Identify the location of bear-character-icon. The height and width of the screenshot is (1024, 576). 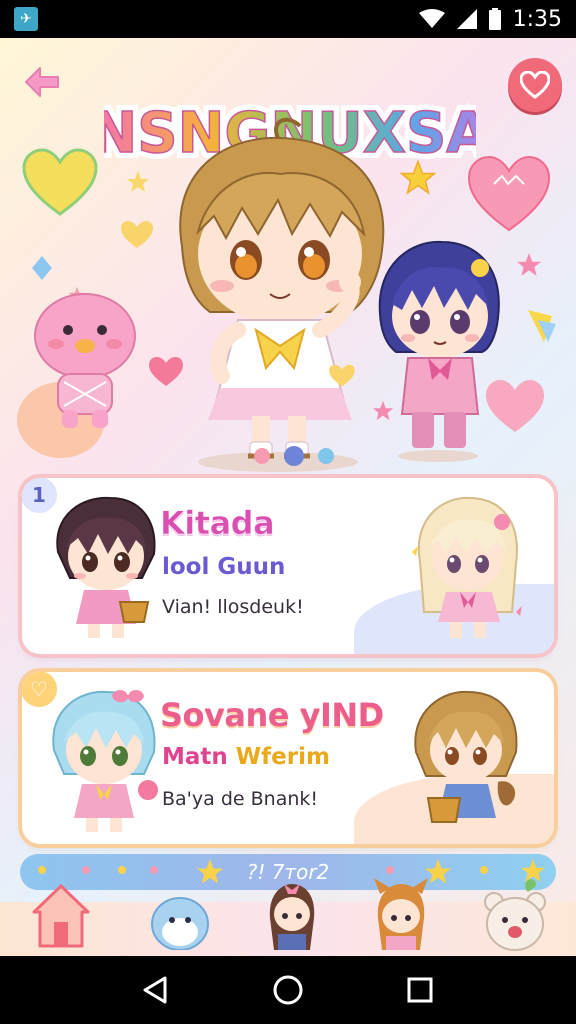
(515, 915).